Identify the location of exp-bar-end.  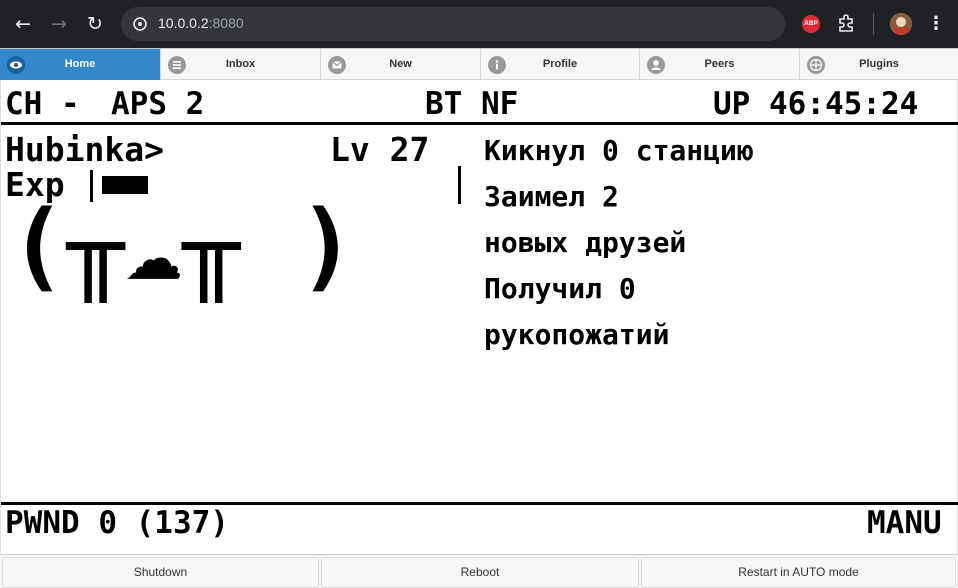
(459, 185).